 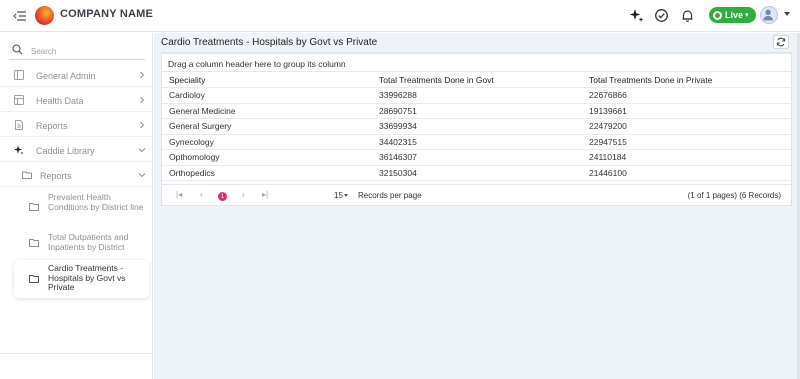 What do you see at coordinates (267, 173) in the screenshot?
I see `table-cell: Orthopedics` at bounding box center [267, 173].